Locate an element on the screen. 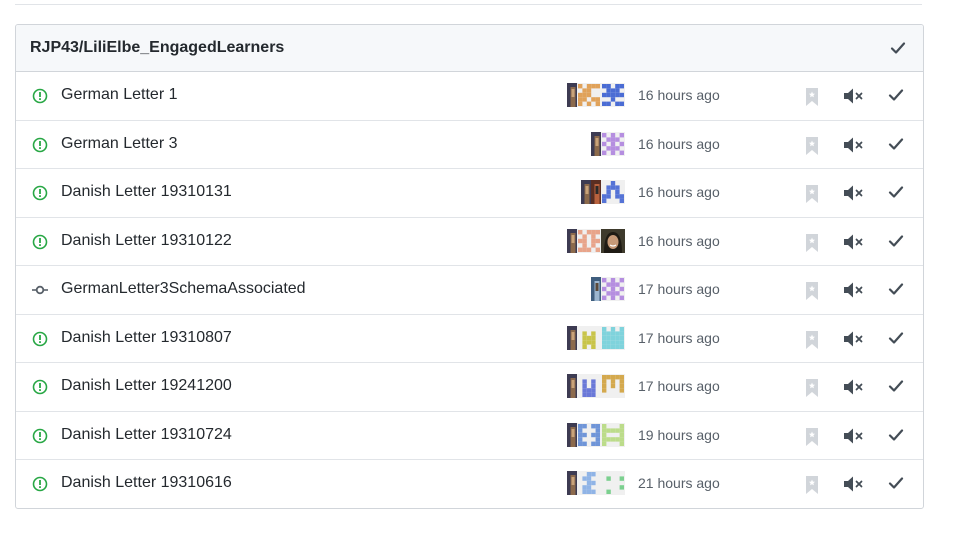 The height and width of the screenshot is (556, 954). notification-row: Danish Letter 19241200 17 hours ago is located at coordinates (469, 387).